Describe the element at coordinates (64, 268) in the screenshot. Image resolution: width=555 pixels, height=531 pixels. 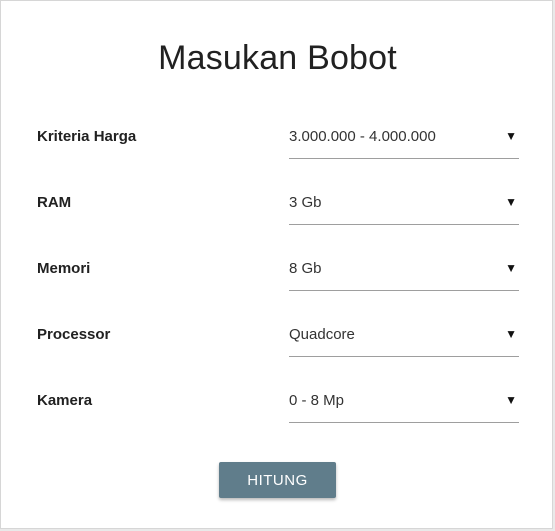
I see `field-label: Memori` at that location.